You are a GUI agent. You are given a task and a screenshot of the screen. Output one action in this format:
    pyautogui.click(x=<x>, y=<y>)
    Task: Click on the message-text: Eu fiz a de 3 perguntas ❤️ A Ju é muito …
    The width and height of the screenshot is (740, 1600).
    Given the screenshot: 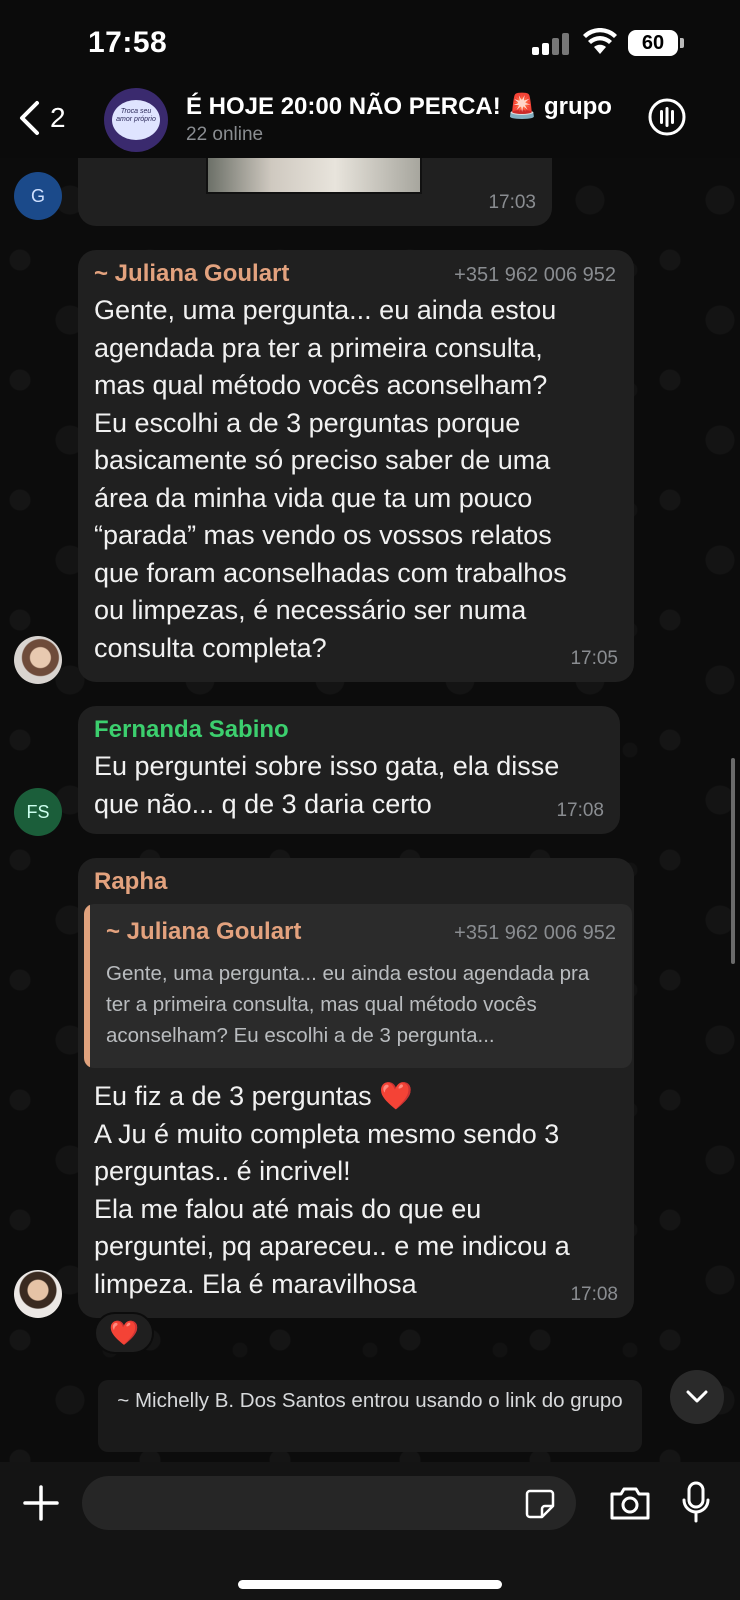 What is the action you would take?
    pyautogui.click(x=332, y=1190)
    